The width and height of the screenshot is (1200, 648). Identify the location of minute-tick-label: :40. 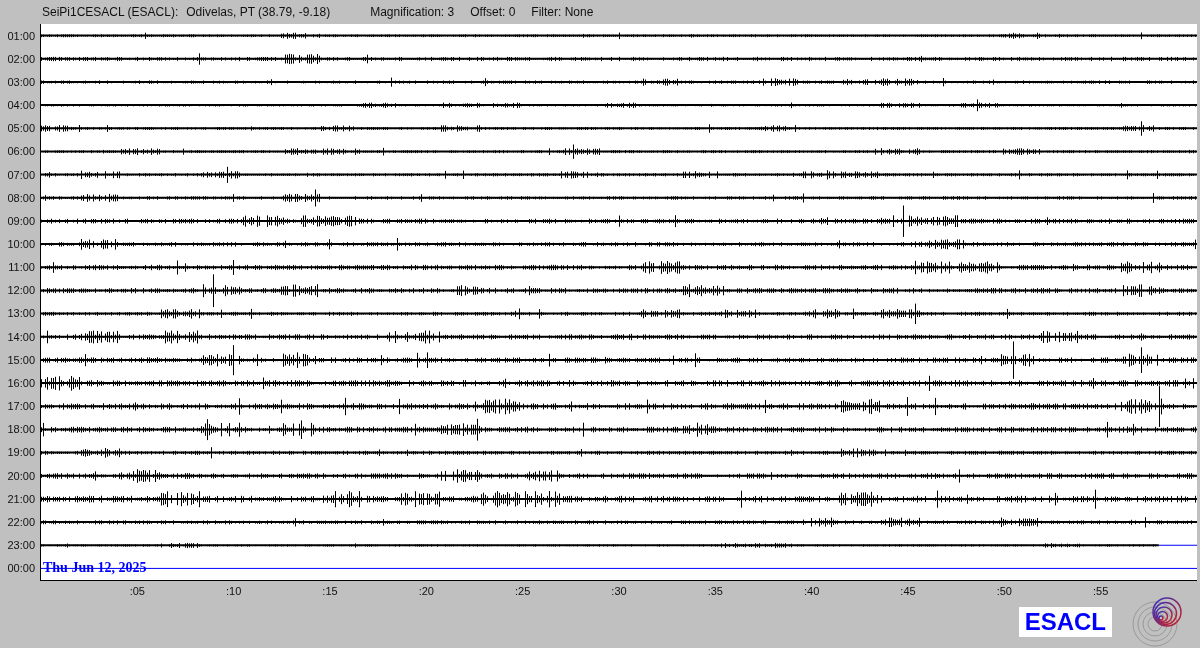
(812, 591).